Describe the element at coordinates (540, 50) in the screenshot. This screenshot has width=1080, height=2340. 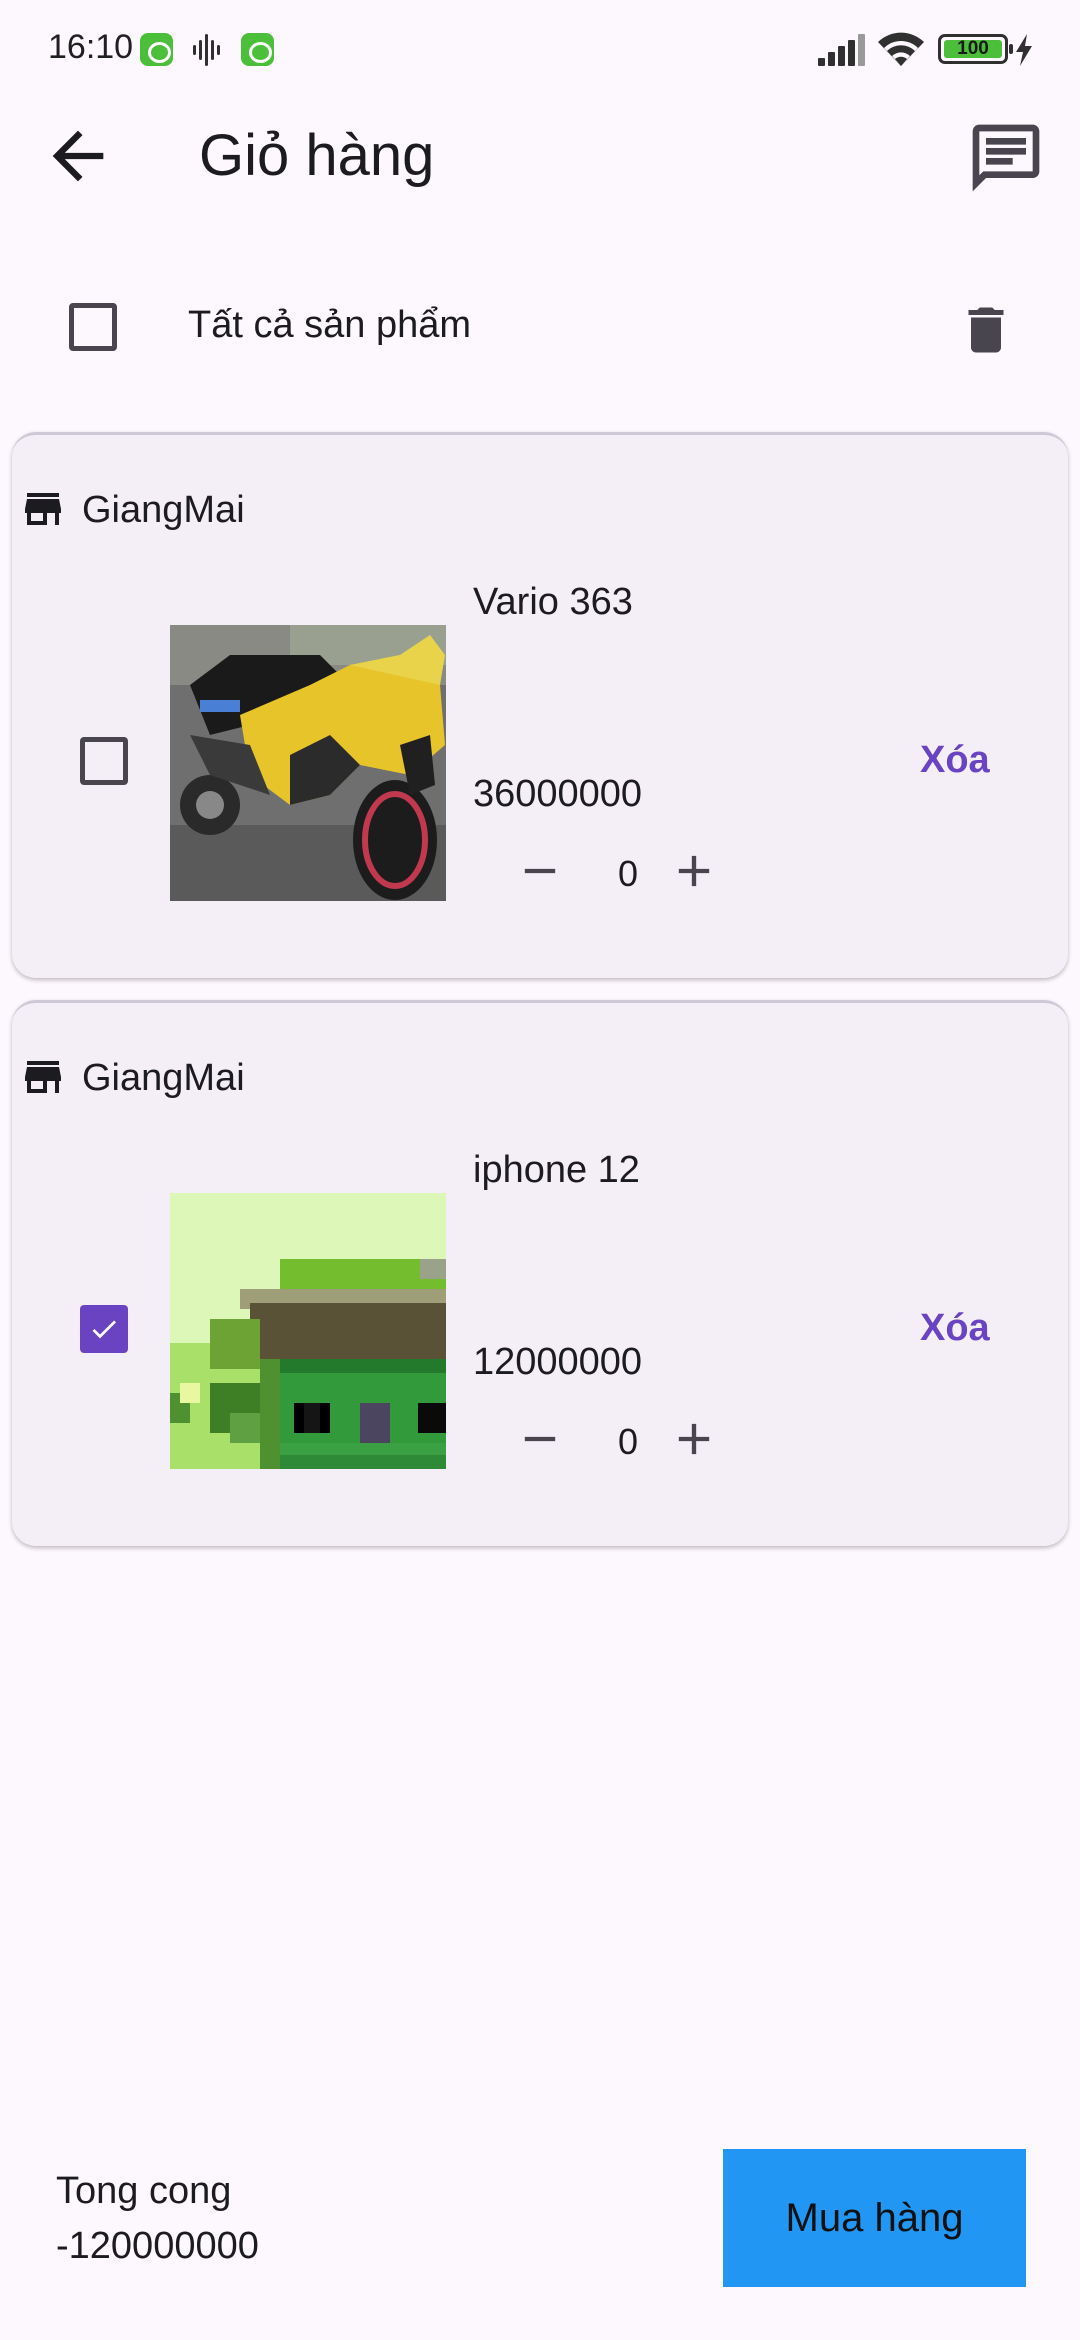
I see `status-bar: 16:10 100` at that location.